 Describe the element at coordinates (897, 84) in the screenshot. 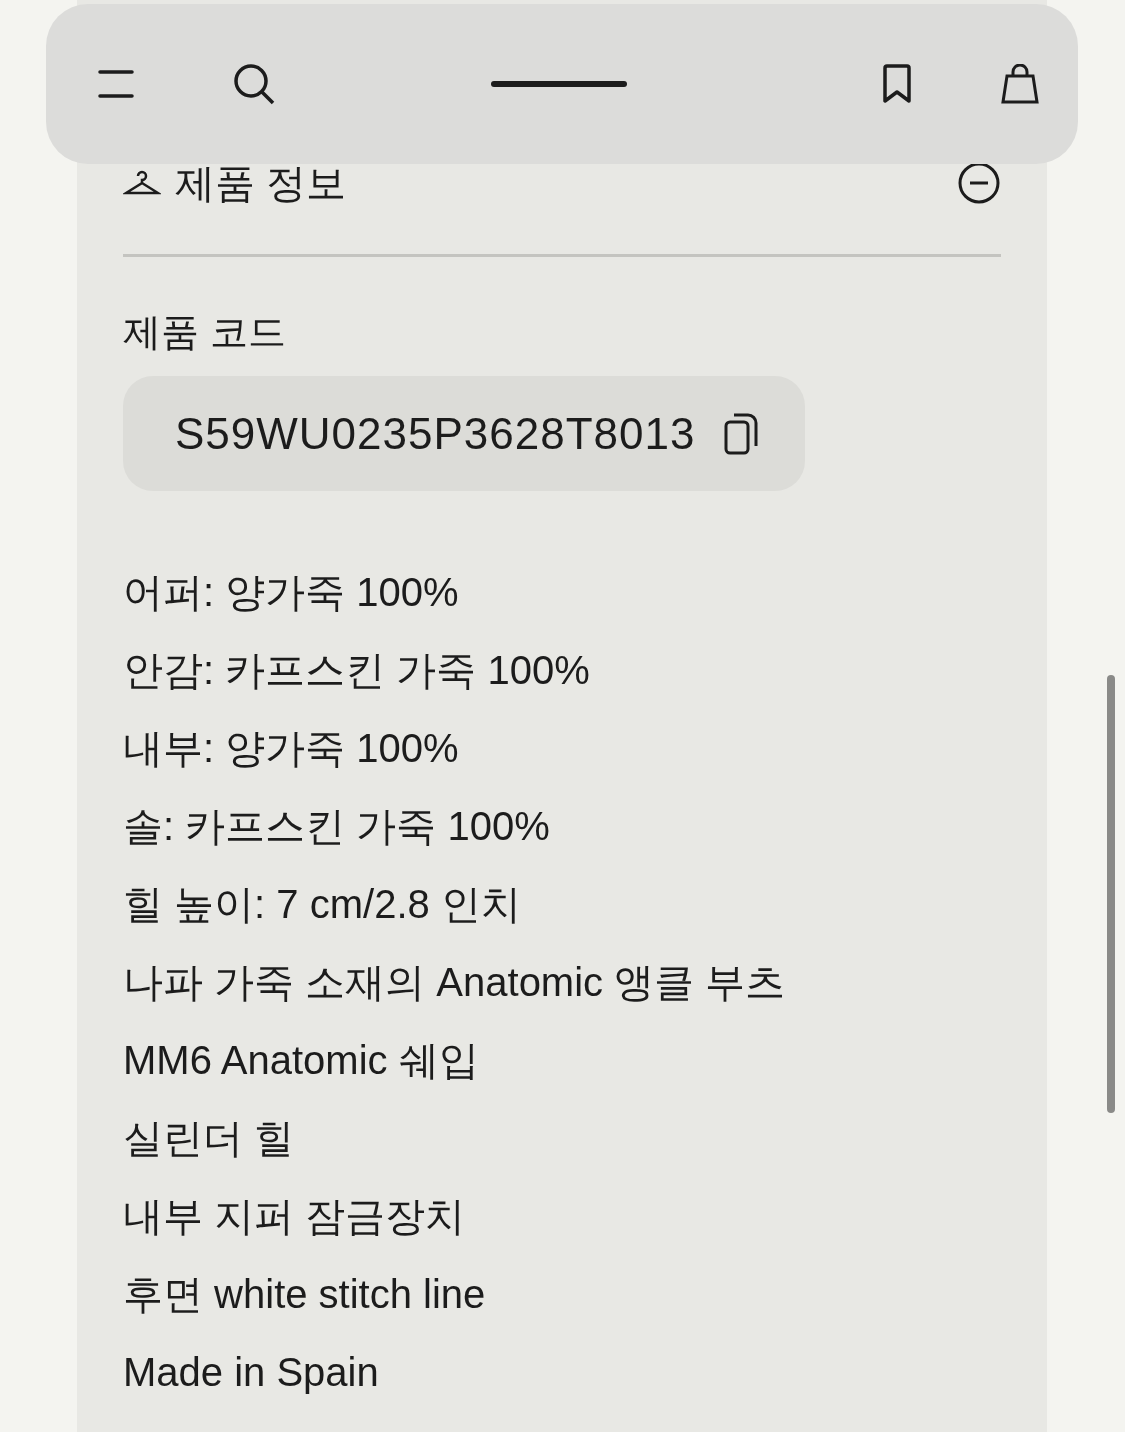

I see `bookmark-icon` at that location.